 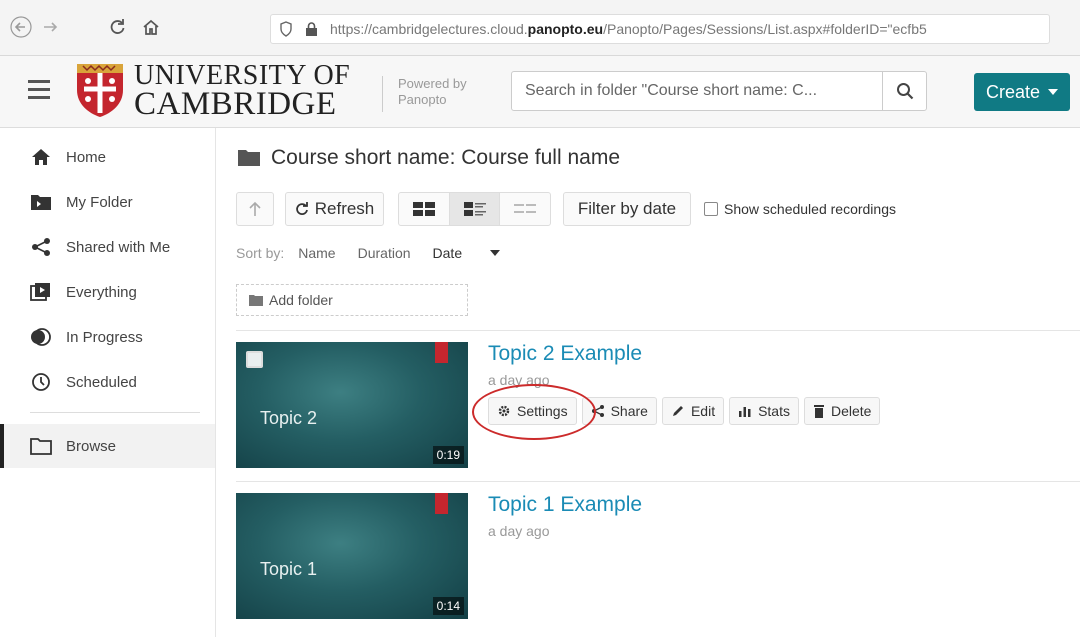 What do you see at coordinates (818, 411) in the screenshot?
I see `trash-icon` at bounding box center [818, 411].